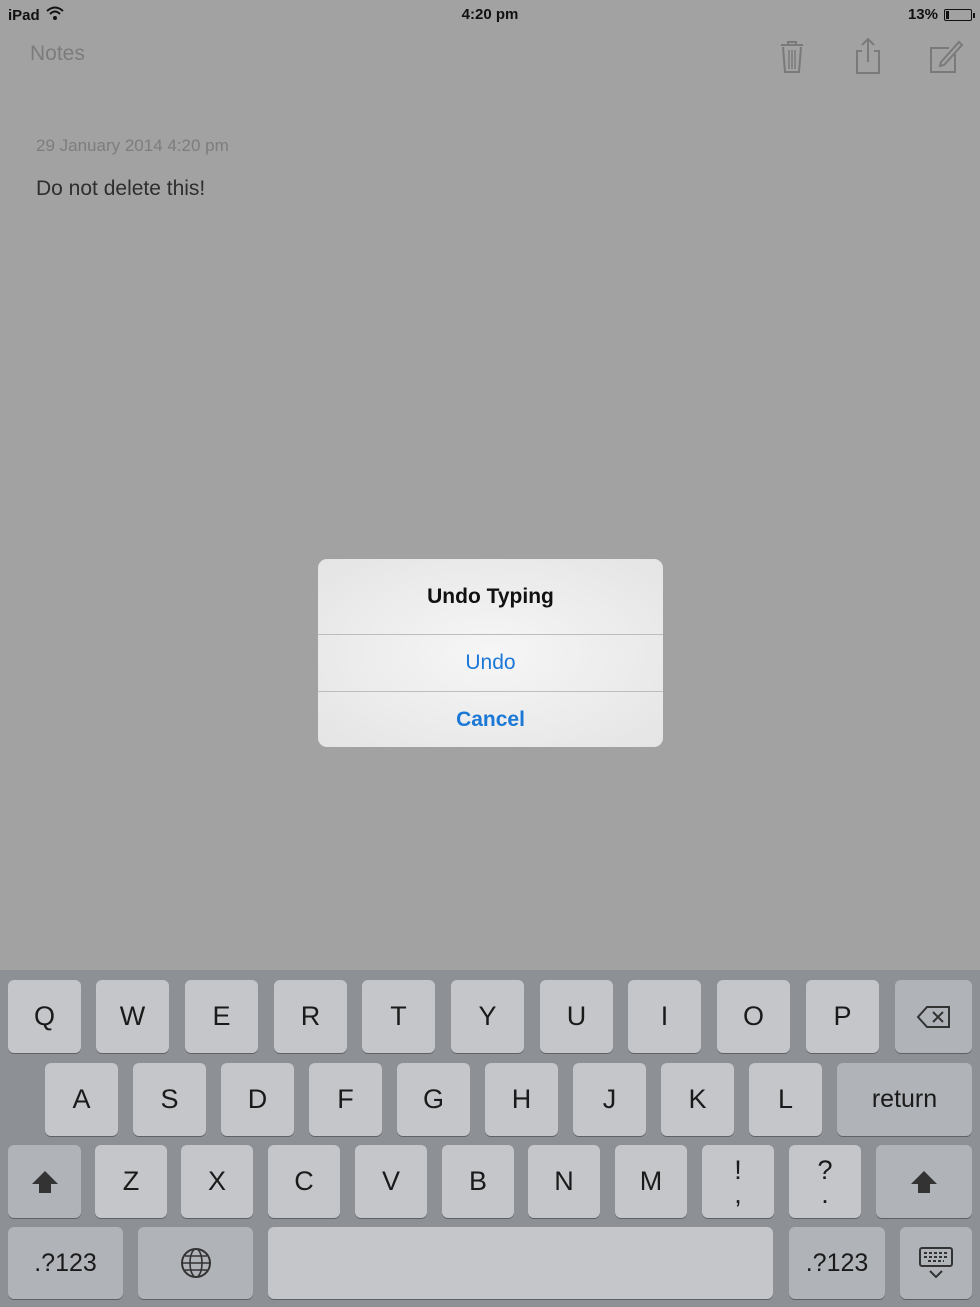 The image size is (980, 1307). I want to click on battery-percent: 13%, so click(922, 14).